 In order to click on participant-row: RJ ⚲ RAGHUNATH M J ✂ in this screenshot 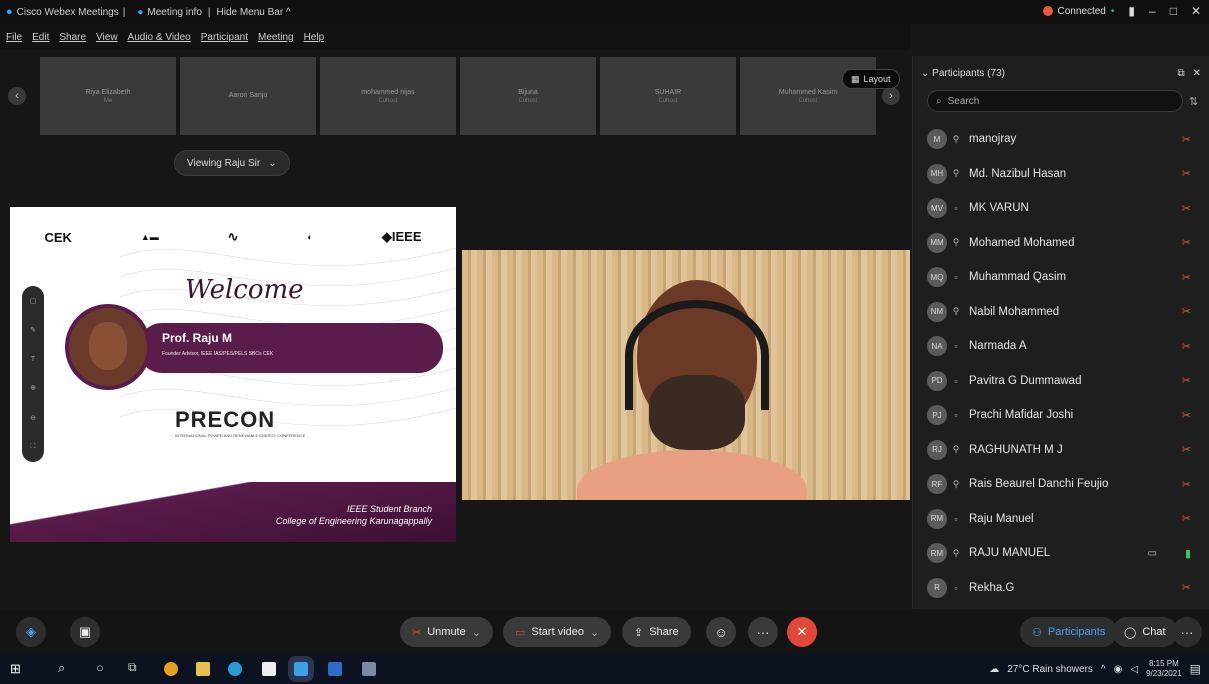, I will do `click(1061, 450)`.